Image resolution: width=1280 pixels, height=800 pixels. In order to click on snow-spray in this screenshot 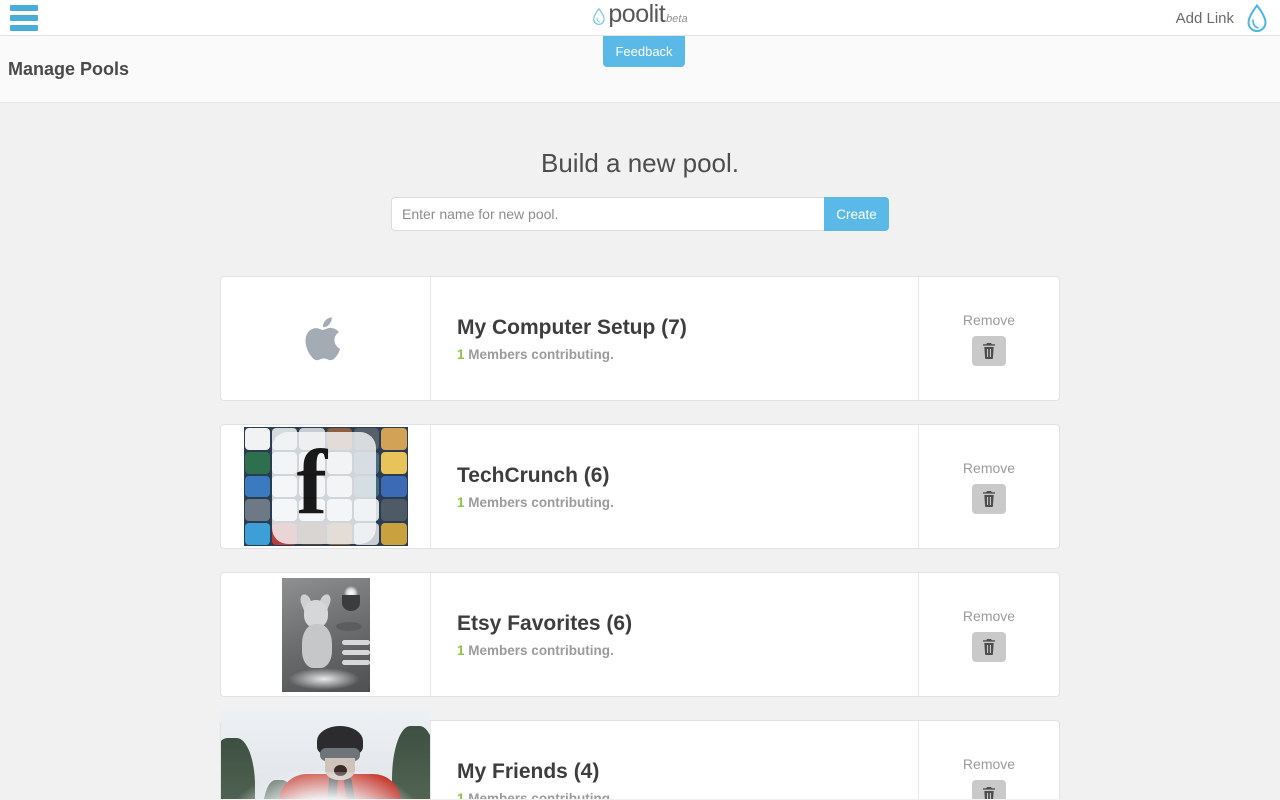, I will do `click(325, 785)`.